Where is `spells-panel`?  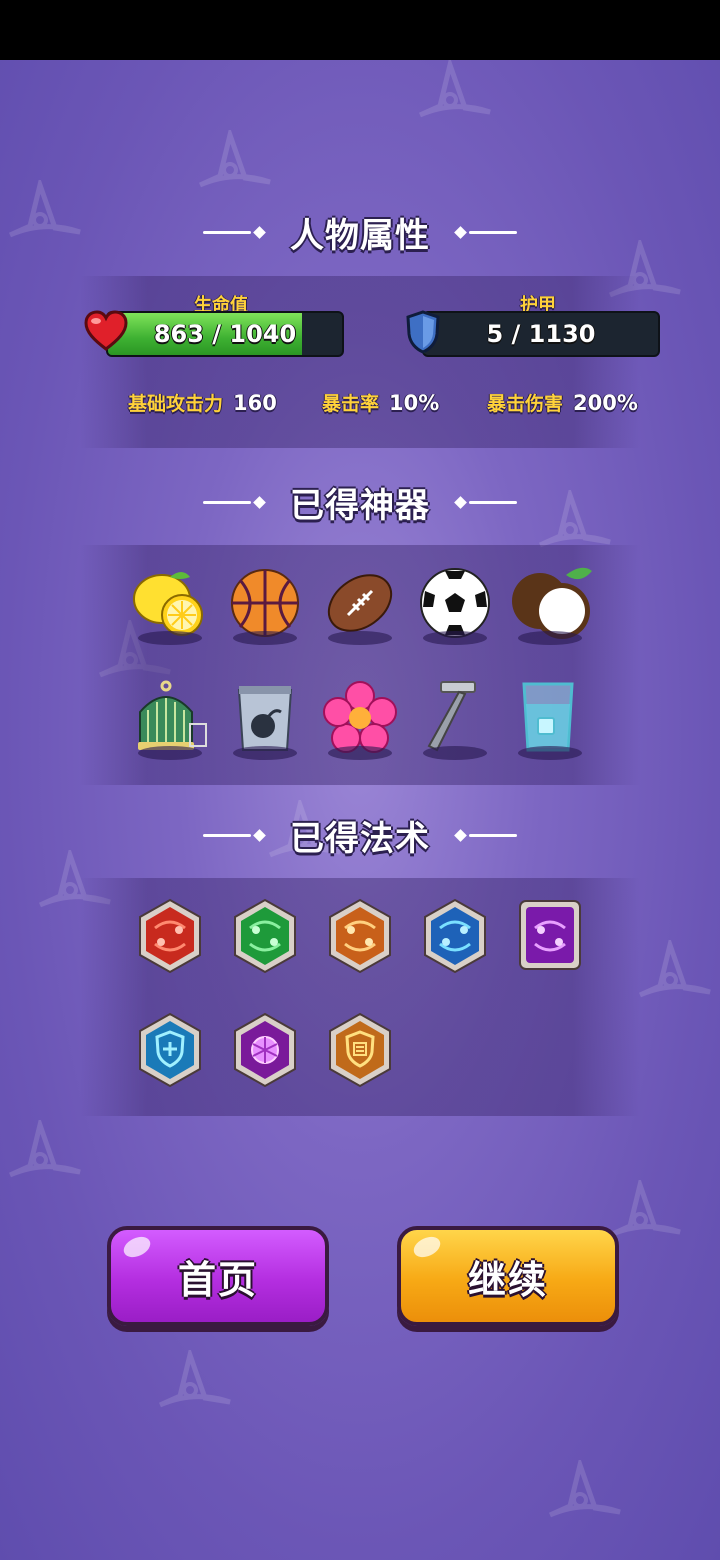 spells-panel is located at coordinates (360, 997).